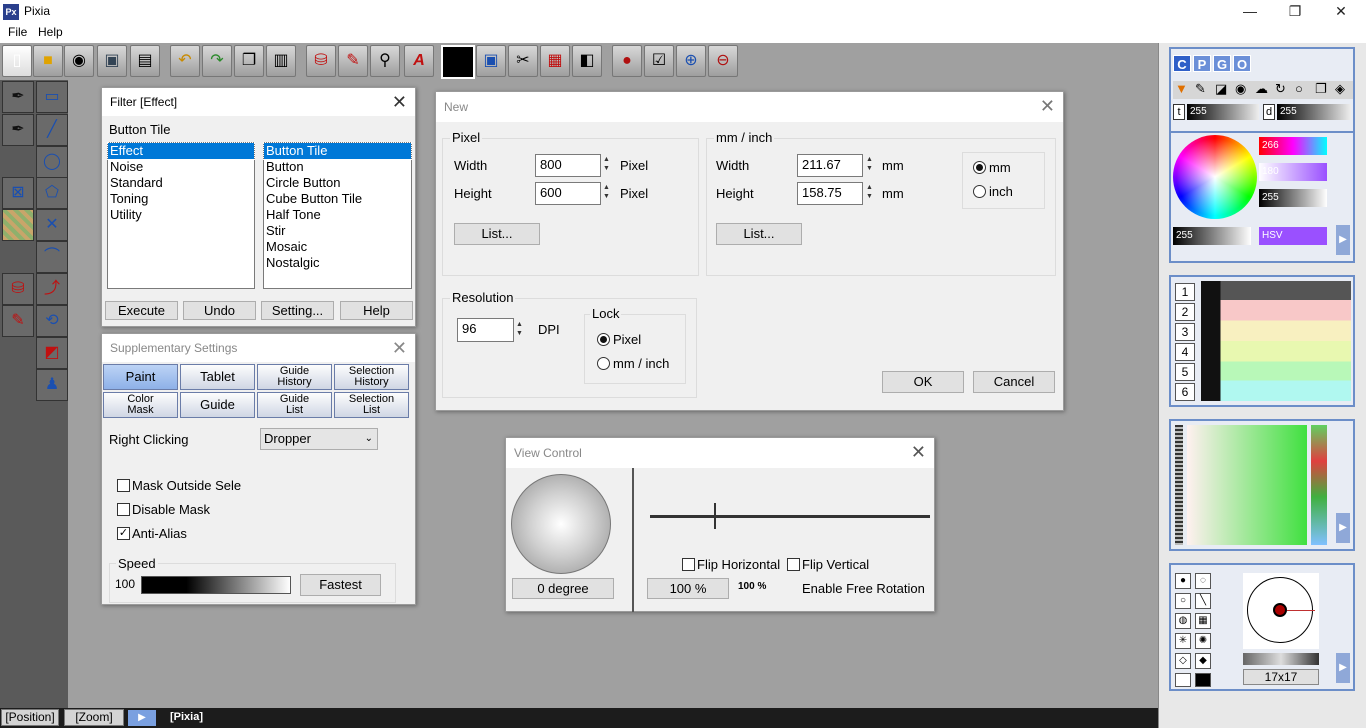 This screenshot has height=728, width=1366. What do you see at coordinates (17, 32) in the screenshot?
I see `menu-file: File` at bounding box center [17, 32].